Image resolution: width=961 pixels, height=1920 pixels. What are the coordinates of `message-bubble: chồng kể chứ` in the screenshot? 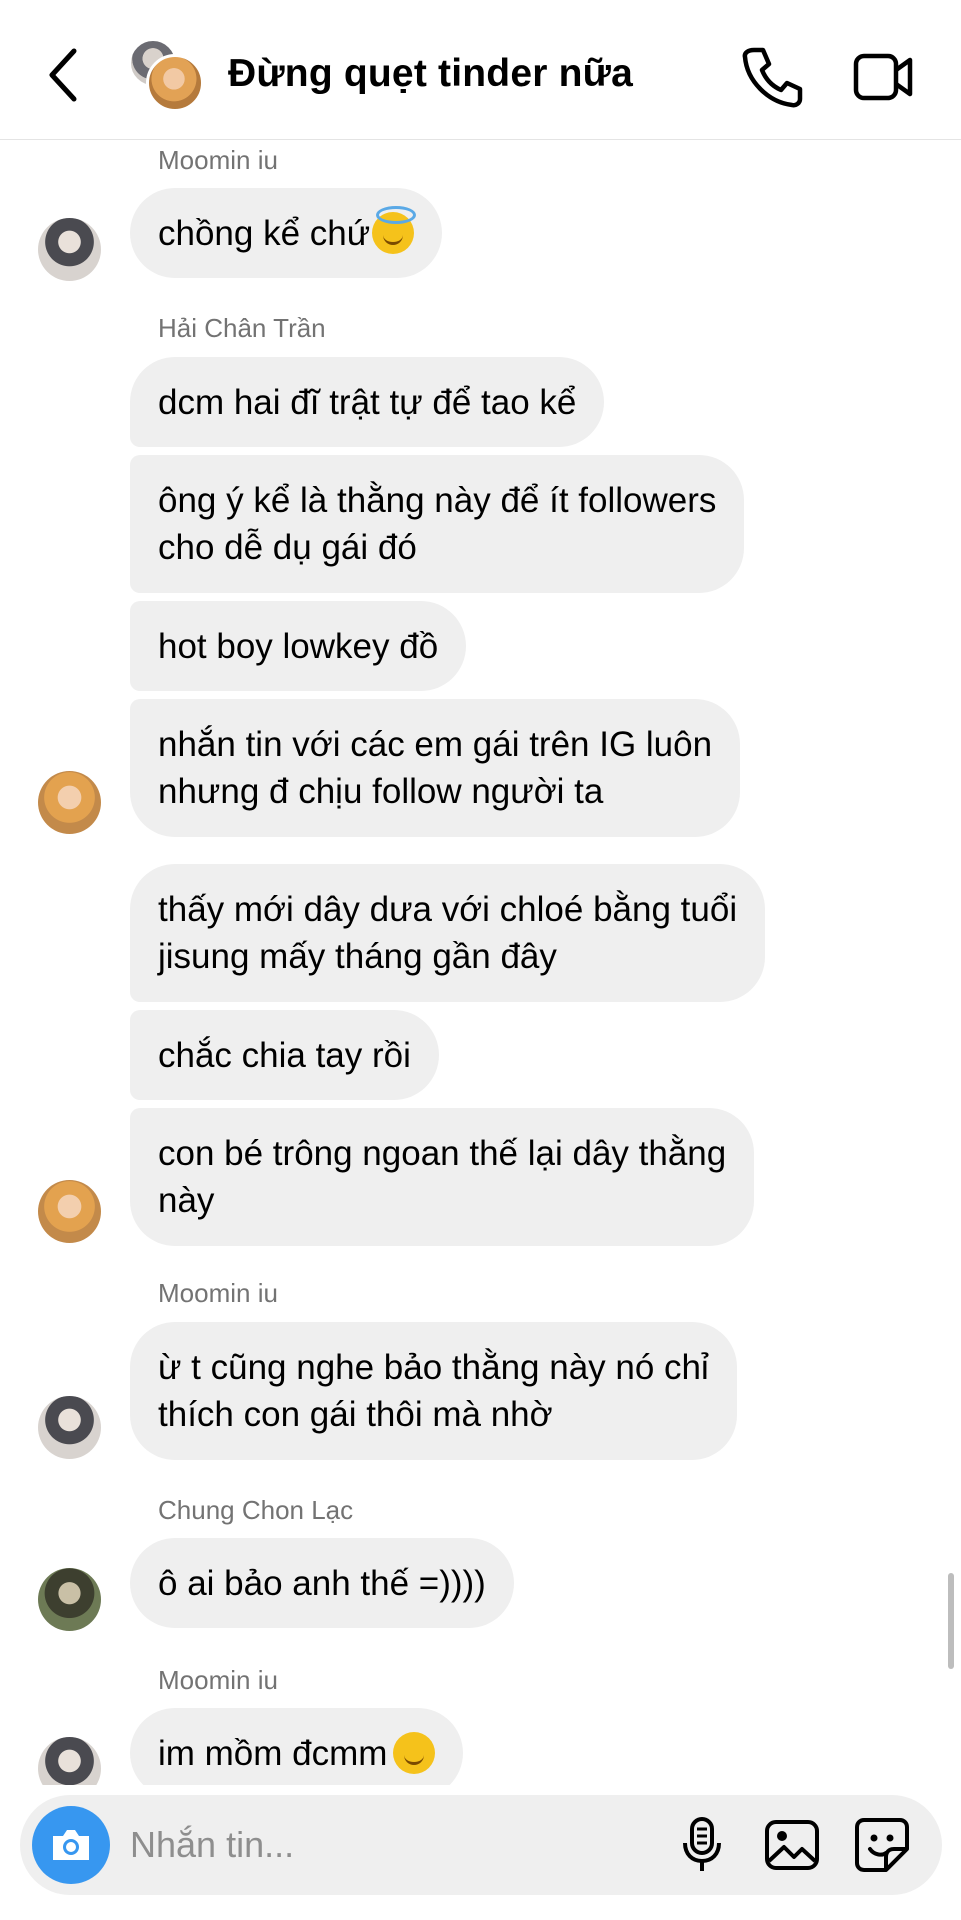 It's located at (286, 233).